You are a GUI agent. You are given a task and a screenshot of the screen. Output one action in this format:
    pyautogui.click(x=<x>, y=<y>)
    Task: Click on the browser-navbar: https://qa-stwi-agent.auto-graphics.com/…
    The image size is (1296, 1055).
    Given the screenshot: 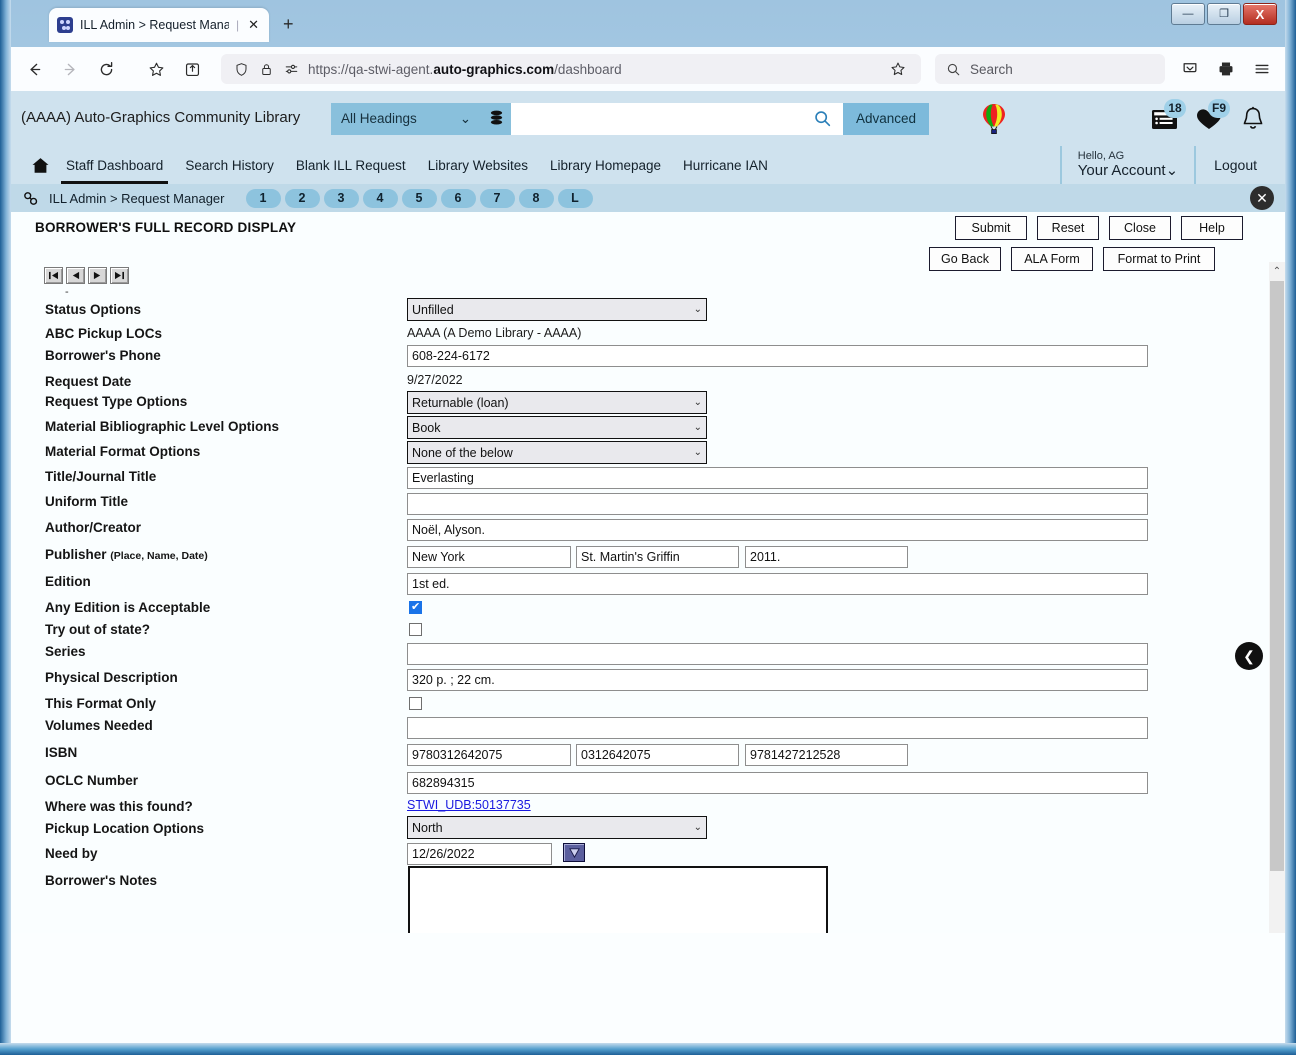 What is the action you would take?
    pyautogui.click(x=648, y=69)
    